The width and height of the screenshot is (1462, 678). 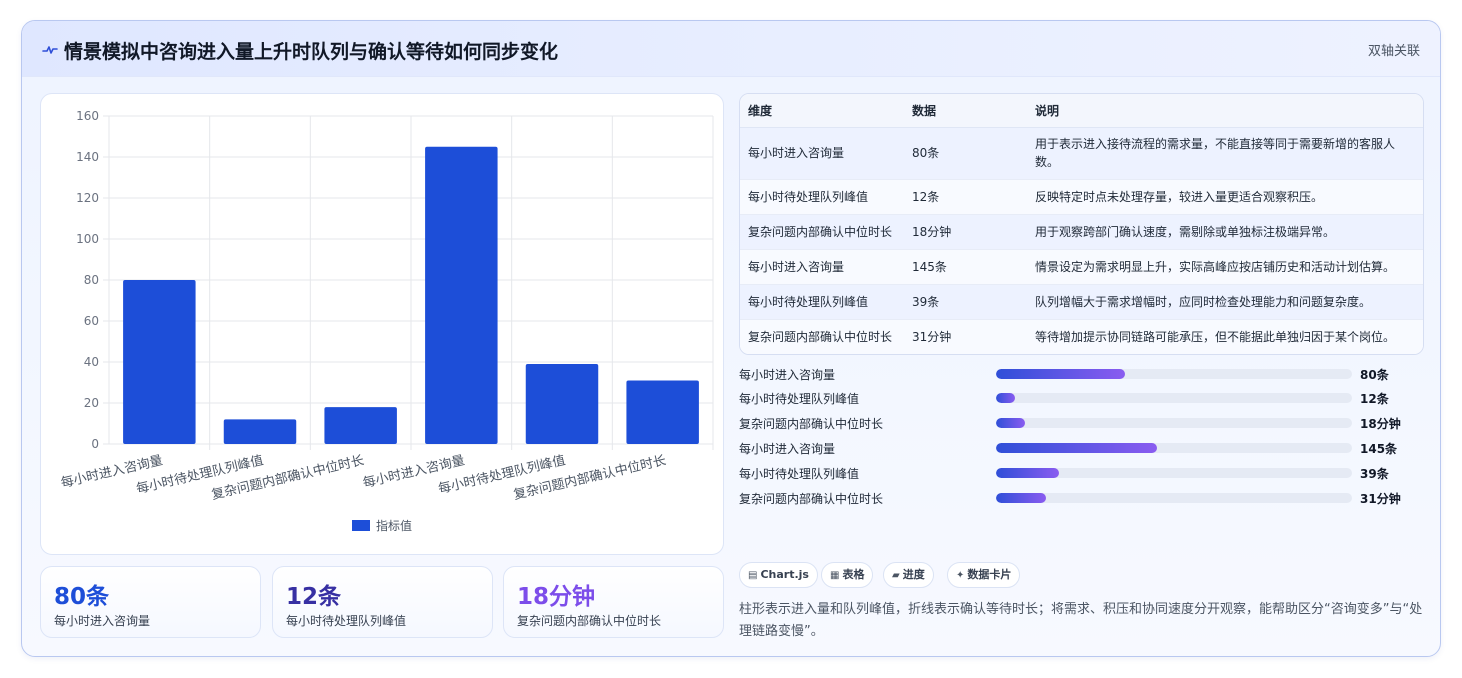 I want to click on progress-value: 18分钟, so click(x=1380, y=424).